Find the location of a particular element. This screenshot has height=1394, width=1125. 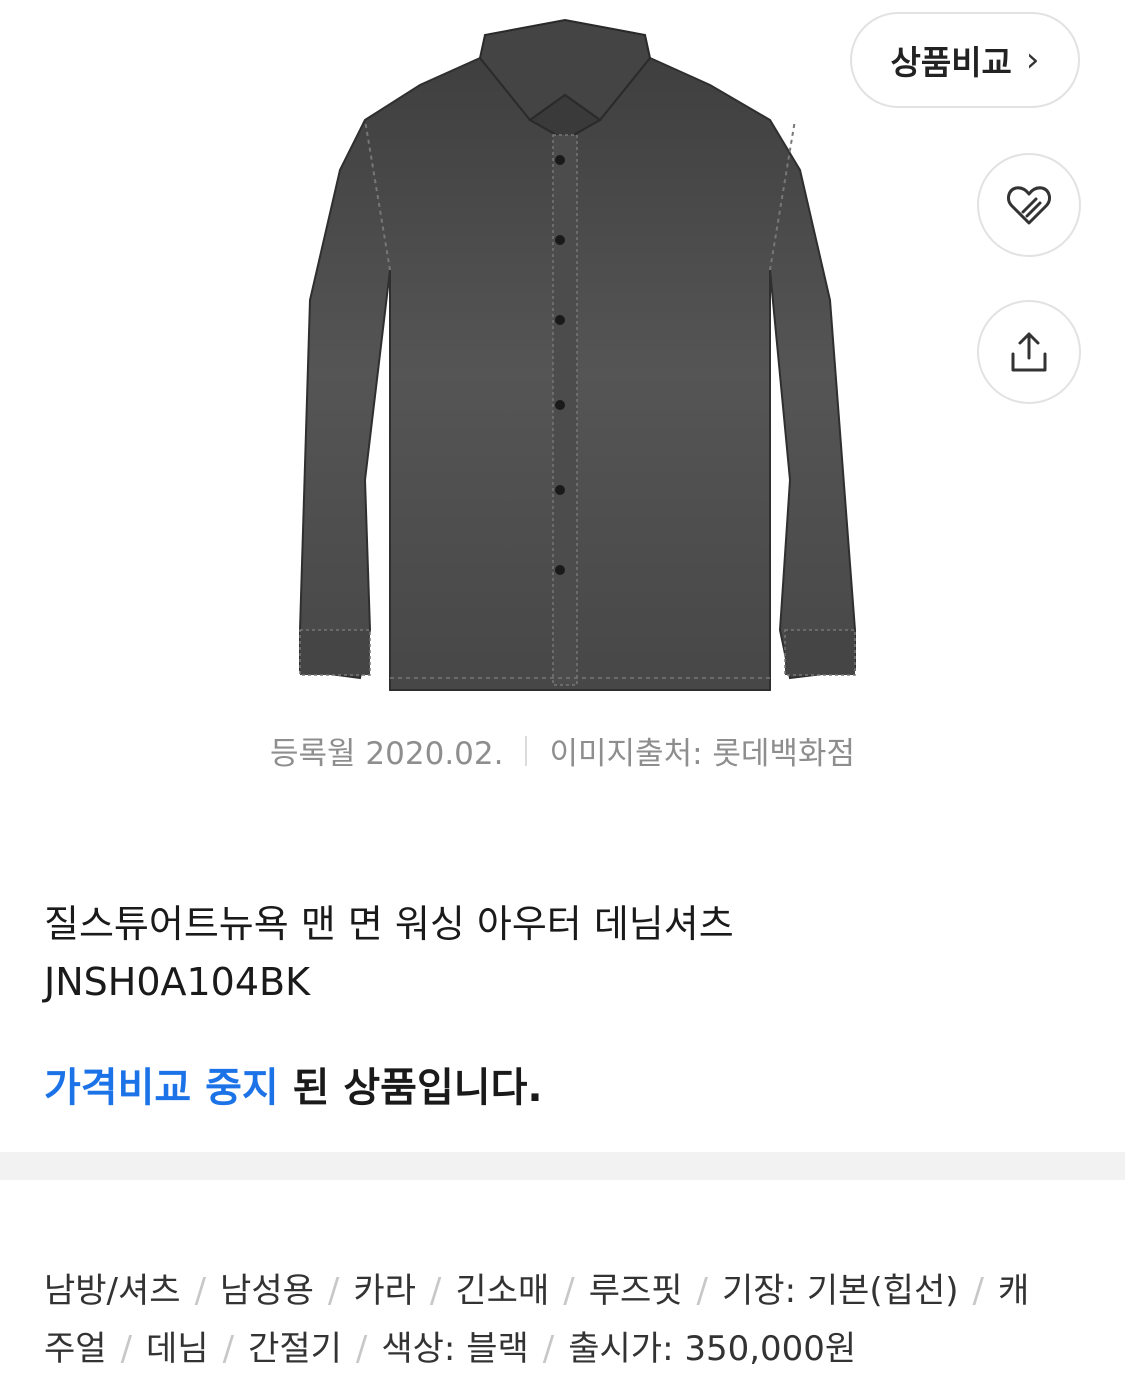

chevron-right-icon: › is located at coordinates (1032, 60).